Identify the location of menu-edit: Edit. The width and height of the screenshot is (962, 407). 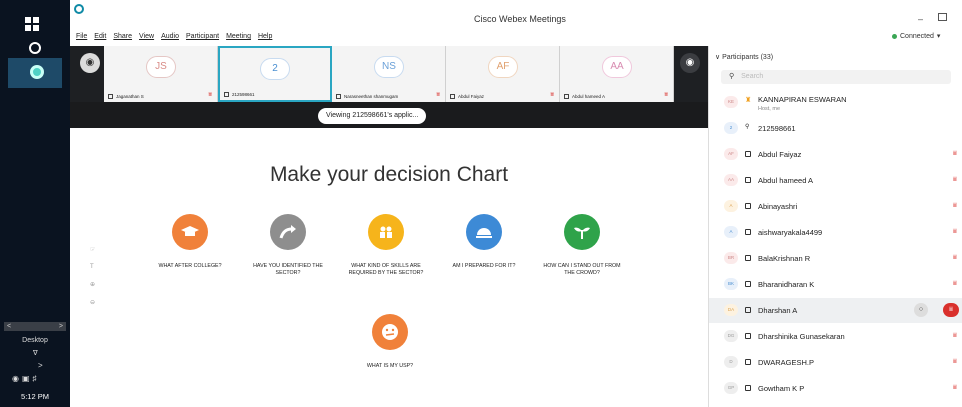
(100, 39).